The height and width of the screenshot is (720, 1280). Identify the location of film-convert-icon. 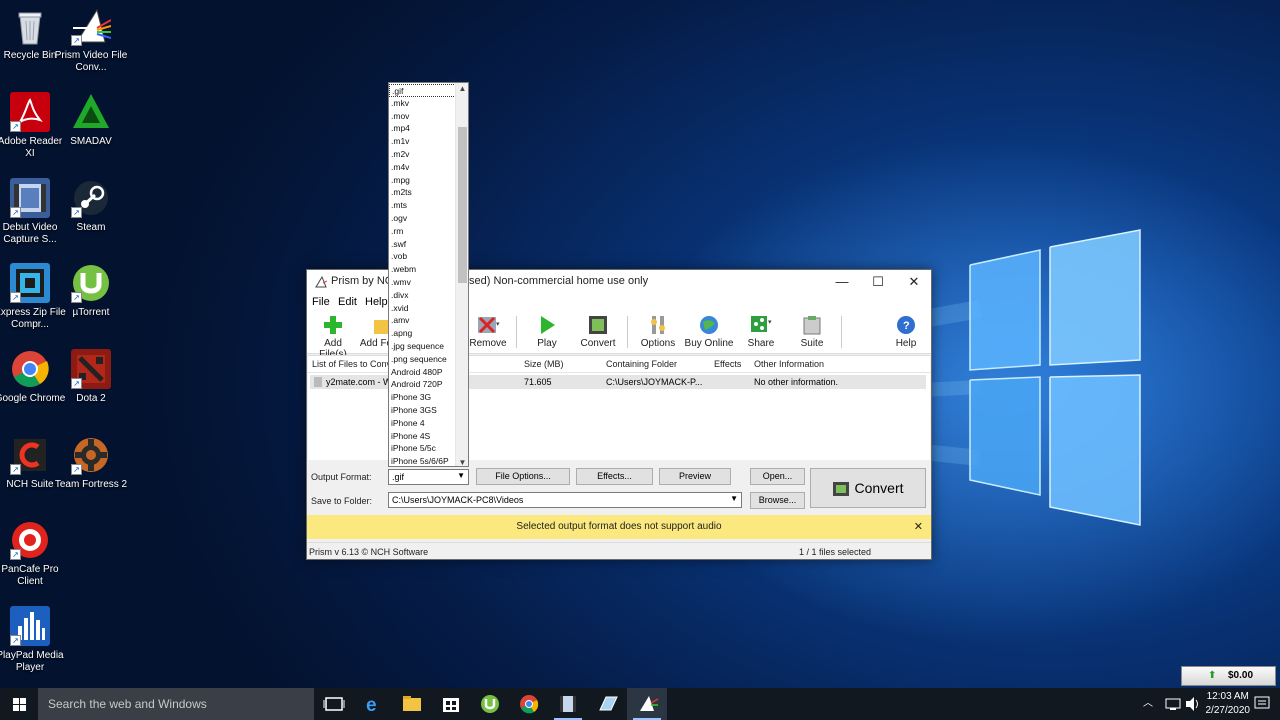
(841, 489).